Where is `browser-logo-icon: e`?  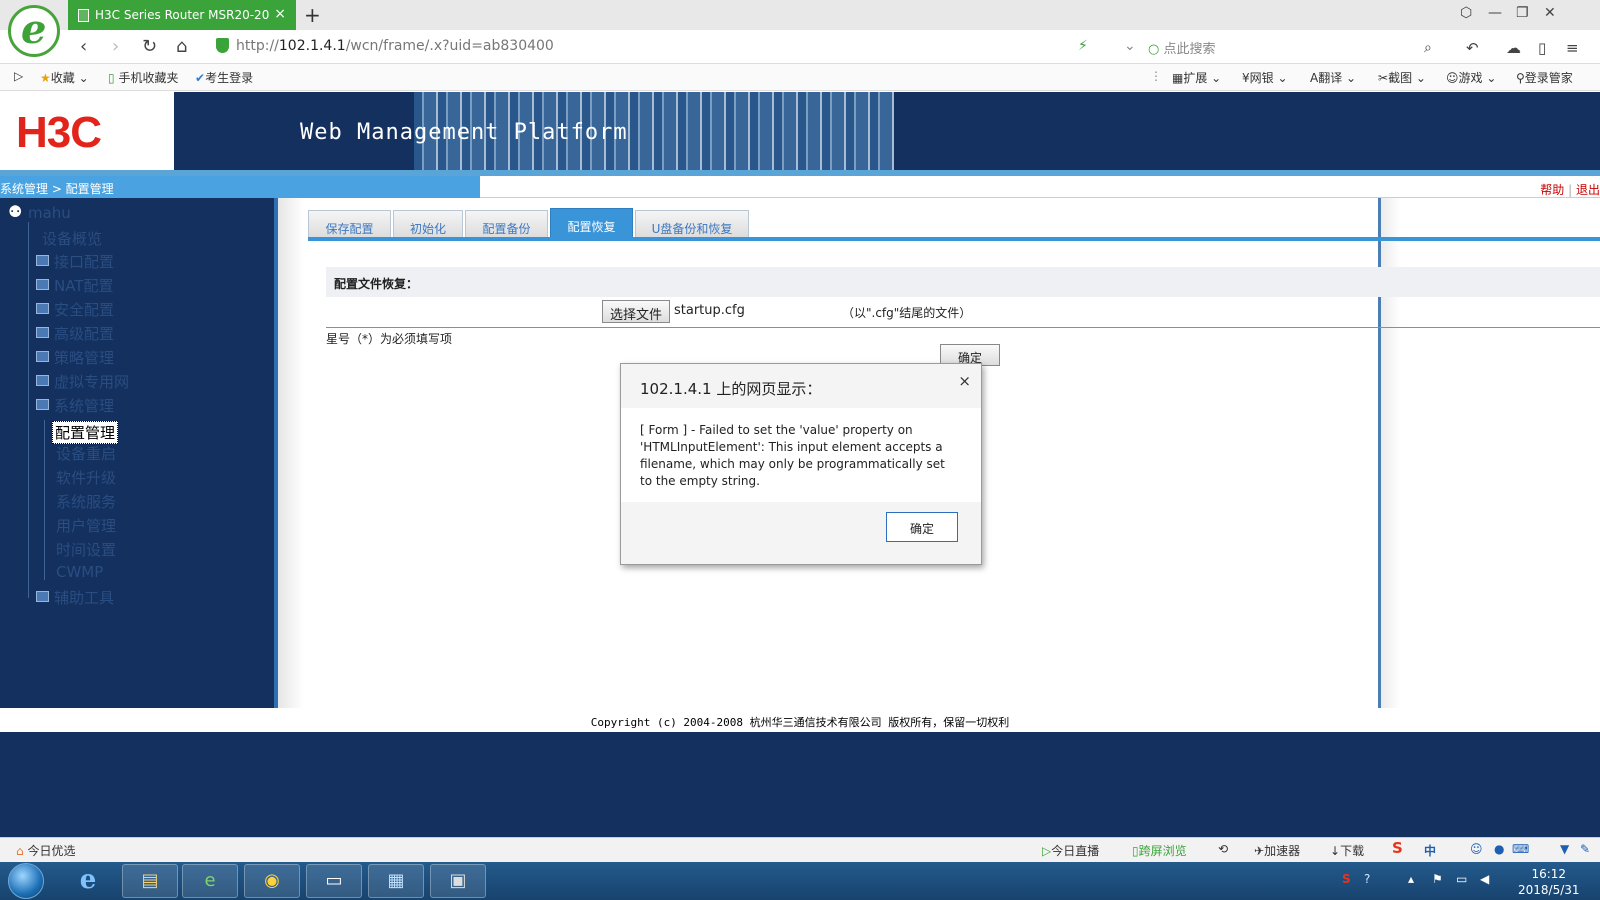 browser-logo-icon: e is located at coordinates (34, 31).